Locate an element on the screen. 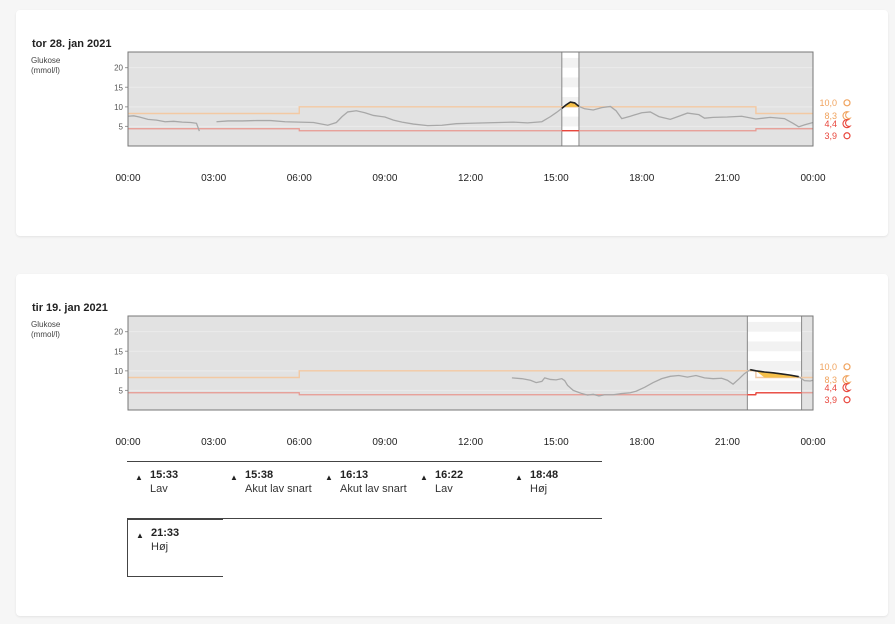  event-time: 18:48 is located at coordinates (544, 475).